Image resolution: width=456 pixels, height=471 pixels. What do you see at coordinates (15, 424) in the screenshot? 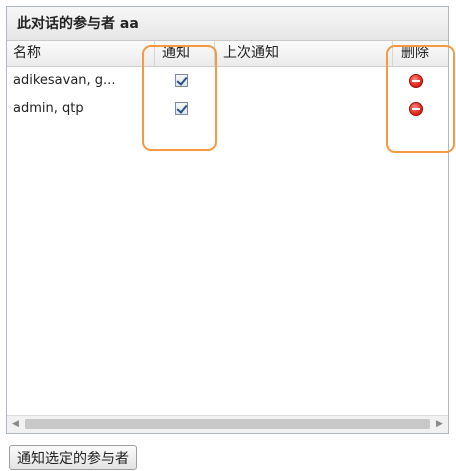
I see `arrow-left-icon: ◀` at bounding box center [15, 424].